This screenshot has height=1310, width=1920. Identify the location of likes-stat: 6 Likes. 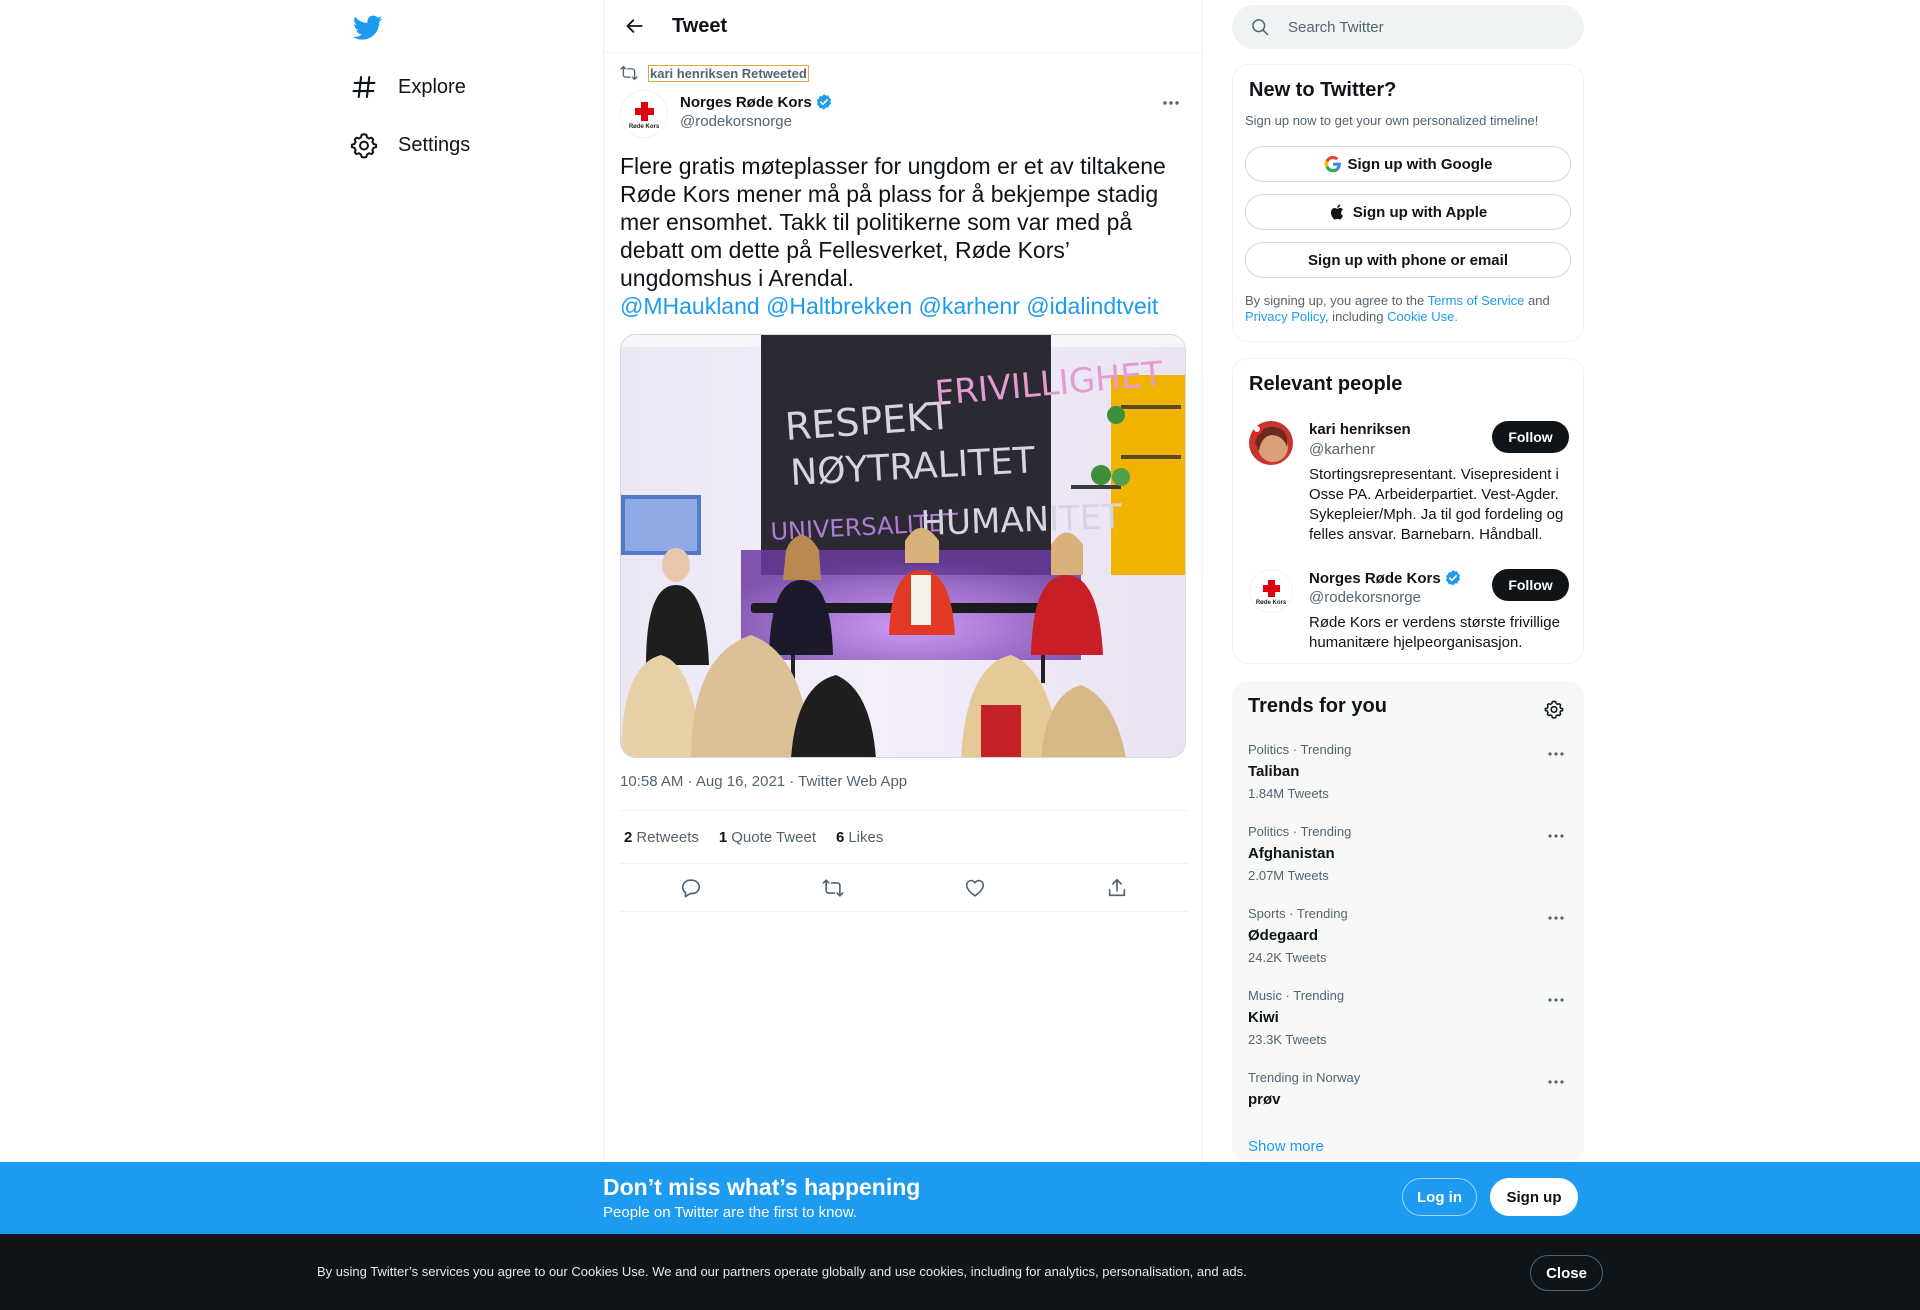
(859, 837).